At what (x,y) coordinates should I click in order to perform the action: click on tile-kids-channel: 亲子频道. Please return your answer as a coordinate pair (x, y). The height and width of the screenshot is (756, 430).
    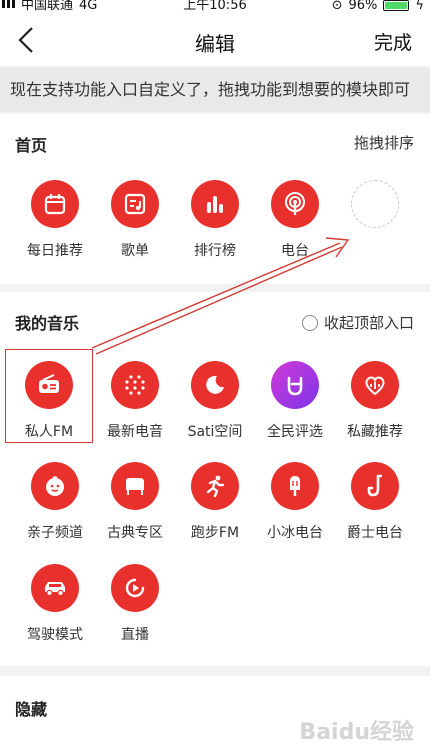
    Looking at the image, I should click on (55, 502).